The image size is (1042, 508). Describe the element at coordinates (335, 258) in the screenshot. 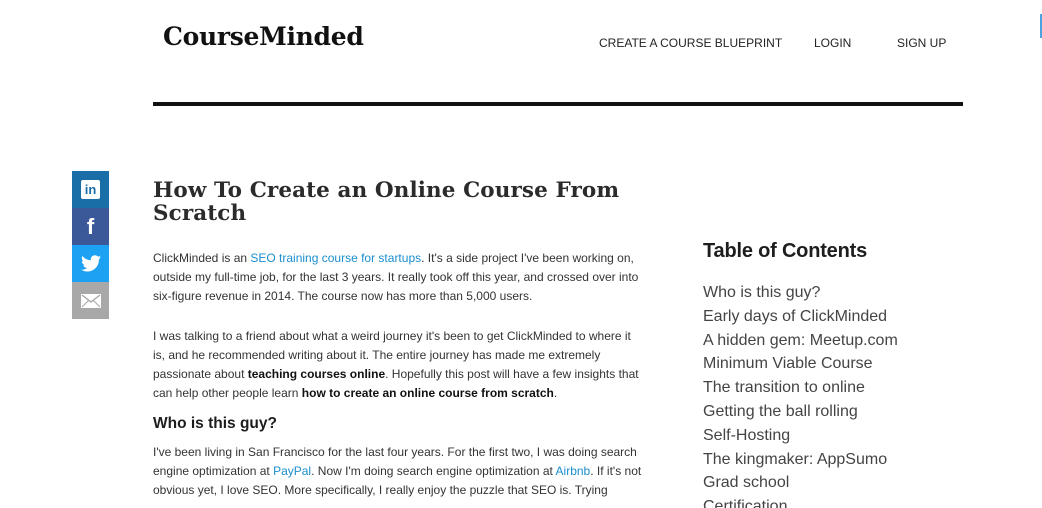

I see `seo-training-link: SEO training course for startups` at that location.